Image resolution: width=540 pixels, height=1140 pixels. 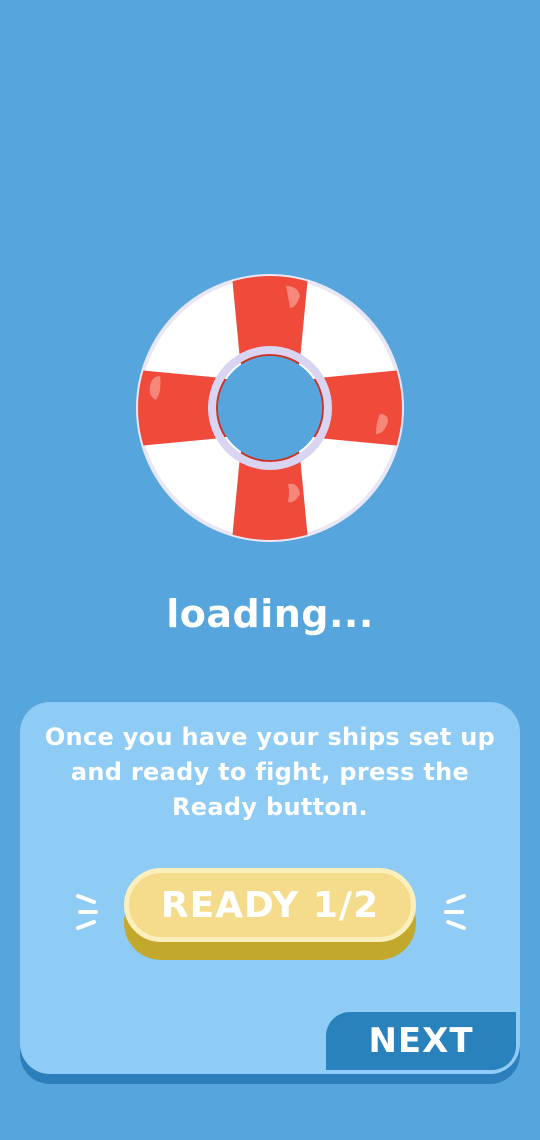 What do you see at coordinates (270, 905) in the screenshot?
I see `ready-button: READY 1/2` at bounding box center [270, 905].